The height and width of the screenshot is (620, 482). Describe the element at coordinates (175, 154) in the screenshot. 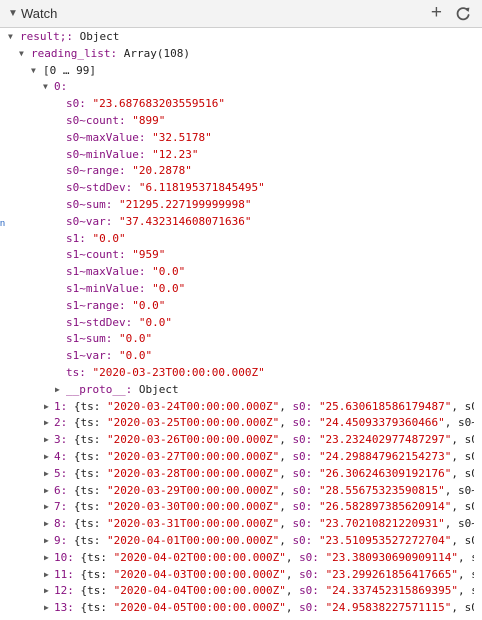

I see `field-value: "12.23"` at that location.